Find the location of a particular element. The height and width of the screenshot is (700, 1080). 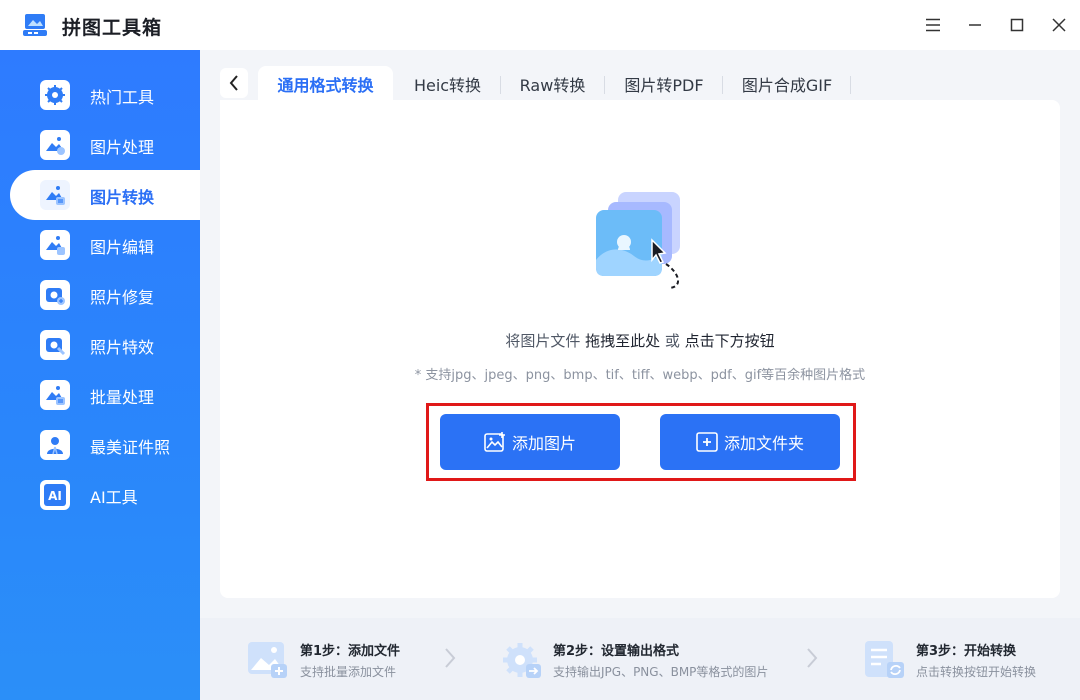

add-image-label: 添加图片 is located at coordinates (543, 443).